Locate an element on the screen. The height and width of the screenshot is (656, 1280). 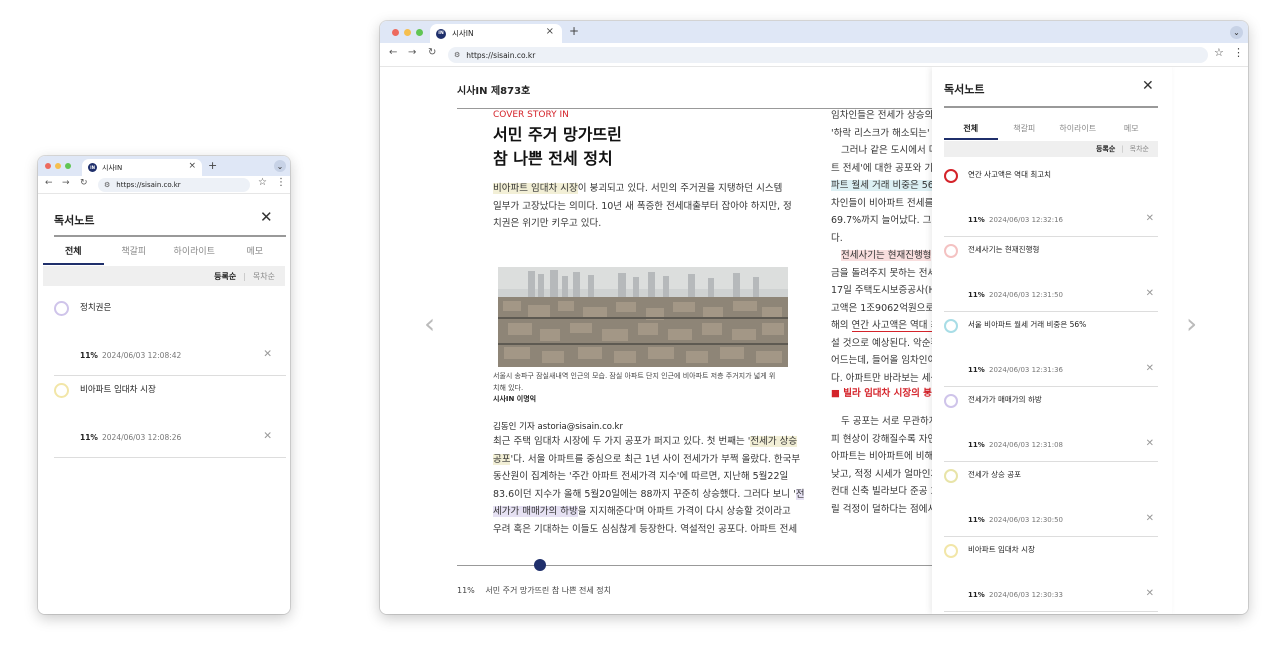
article-byline: 김동인 기자 astoria@sisain.co.kr is located at coordinates (558, 427).